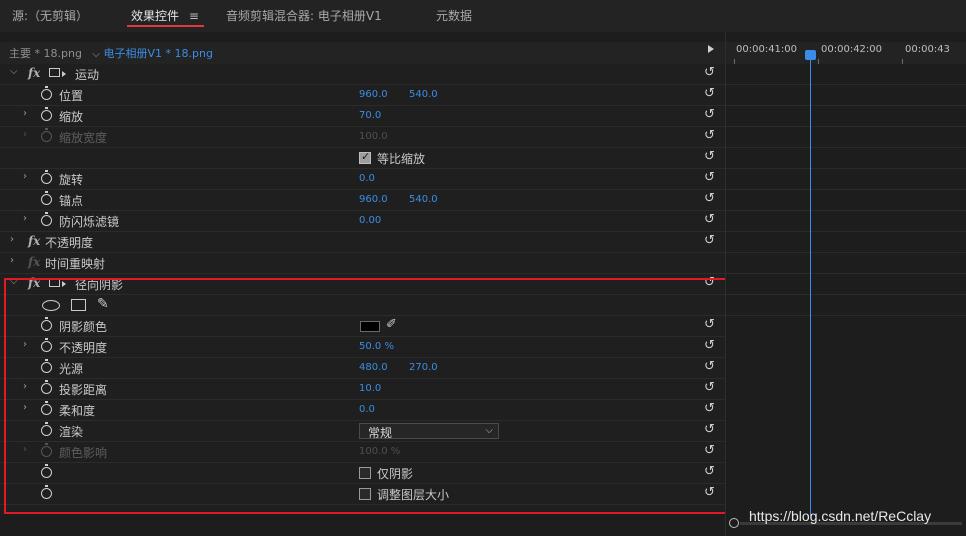 The height and width of the screenshot is (536, 966). I want to click on shadow-only-checkbox, so click(365, 473).